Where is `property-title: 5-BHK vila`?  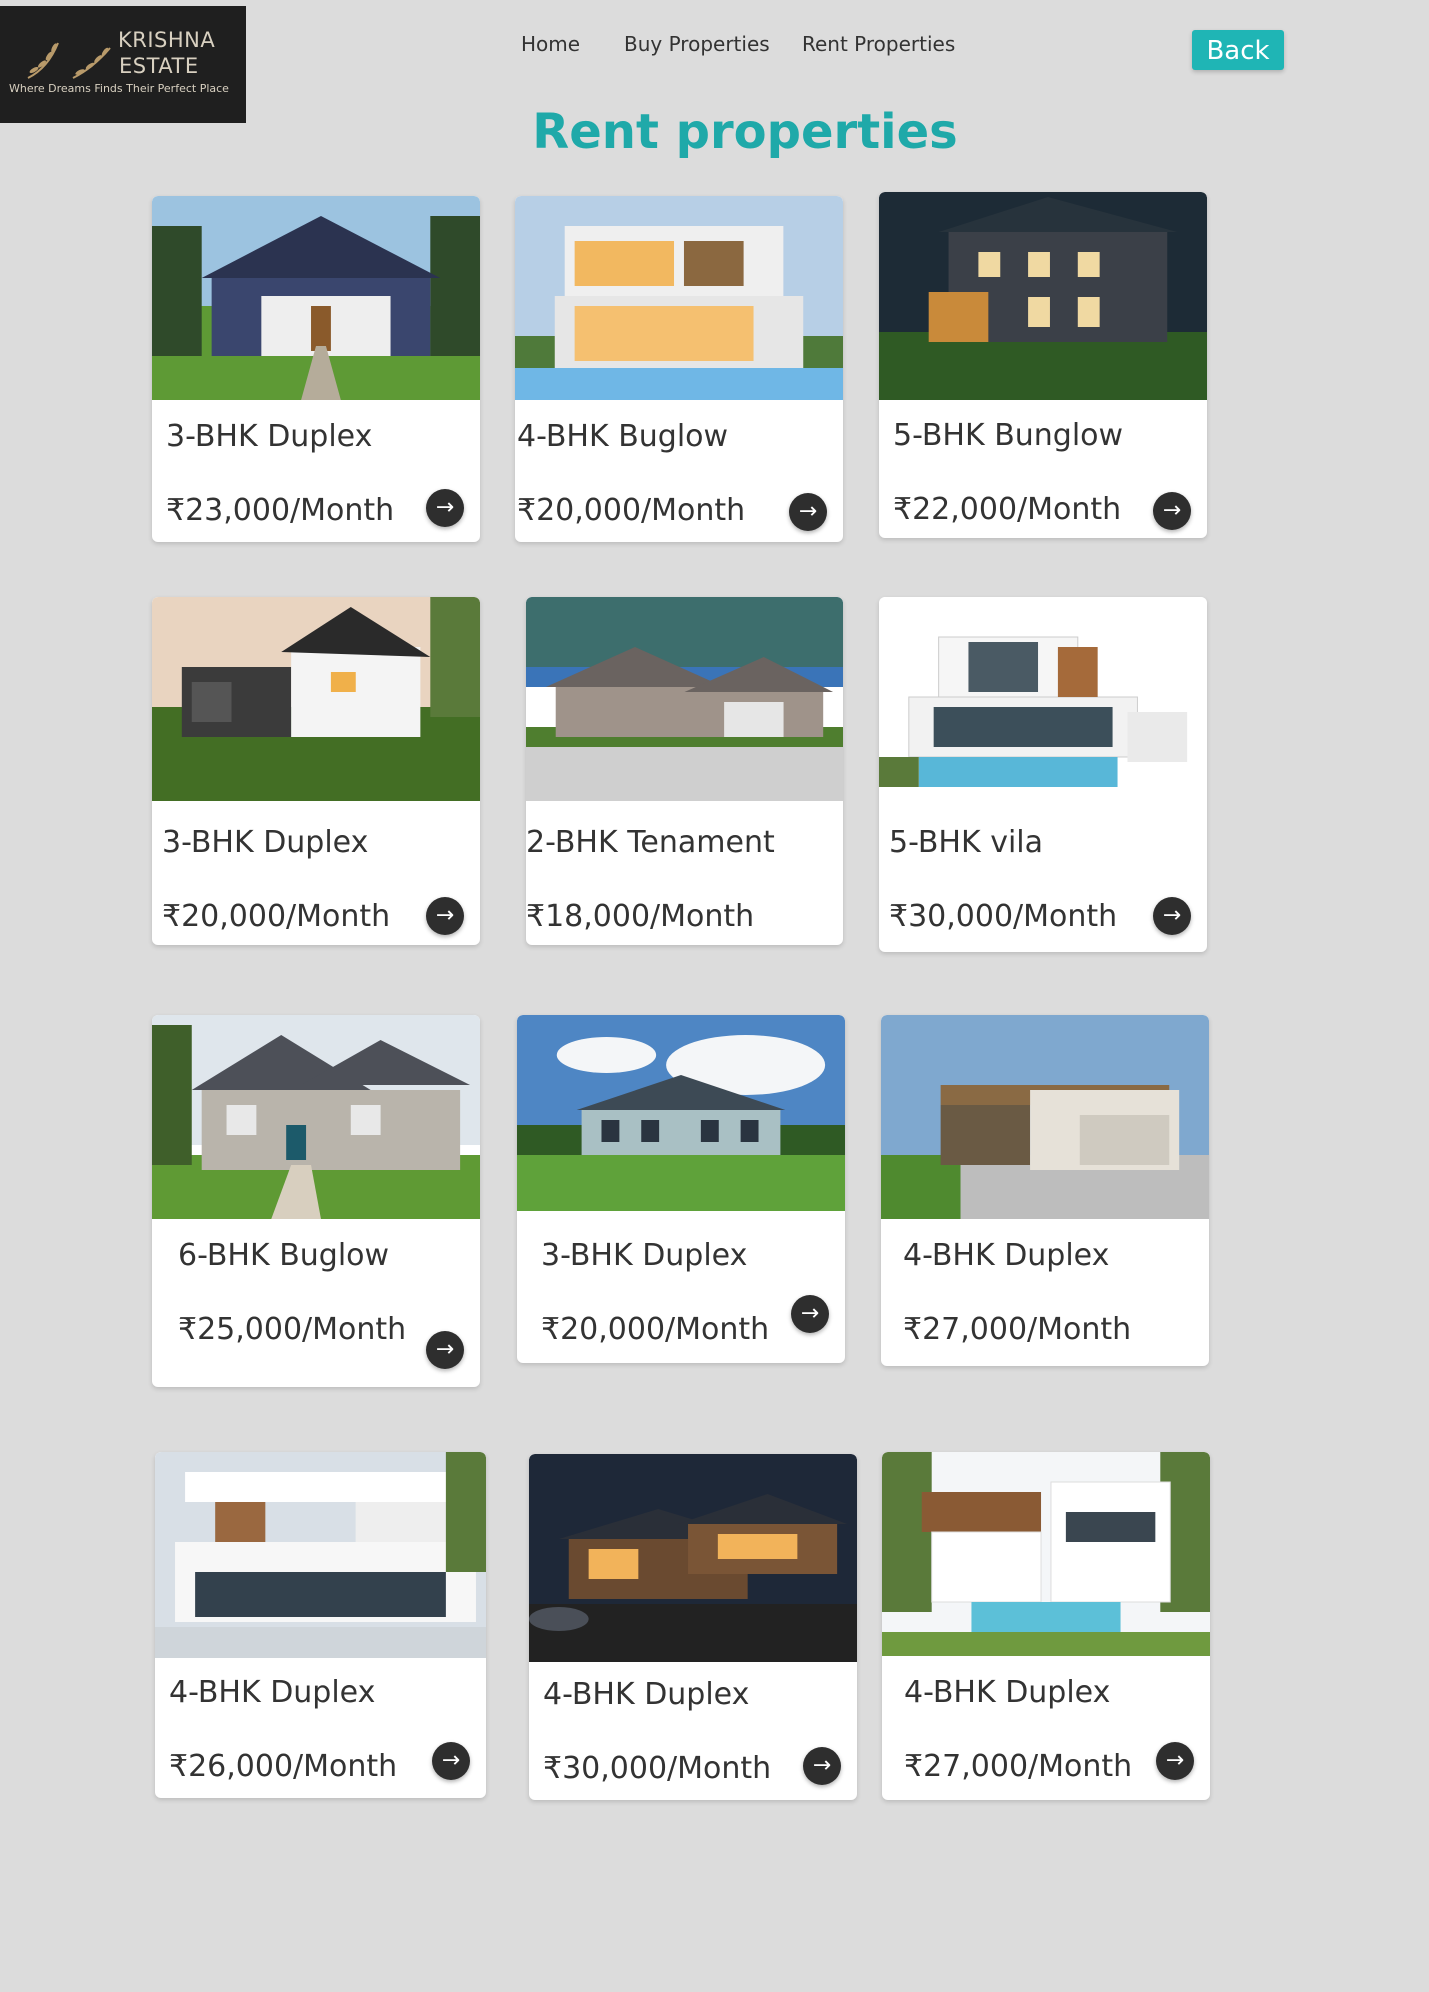
property-title: 5-BHK vila is located at coordinates (966, 842).